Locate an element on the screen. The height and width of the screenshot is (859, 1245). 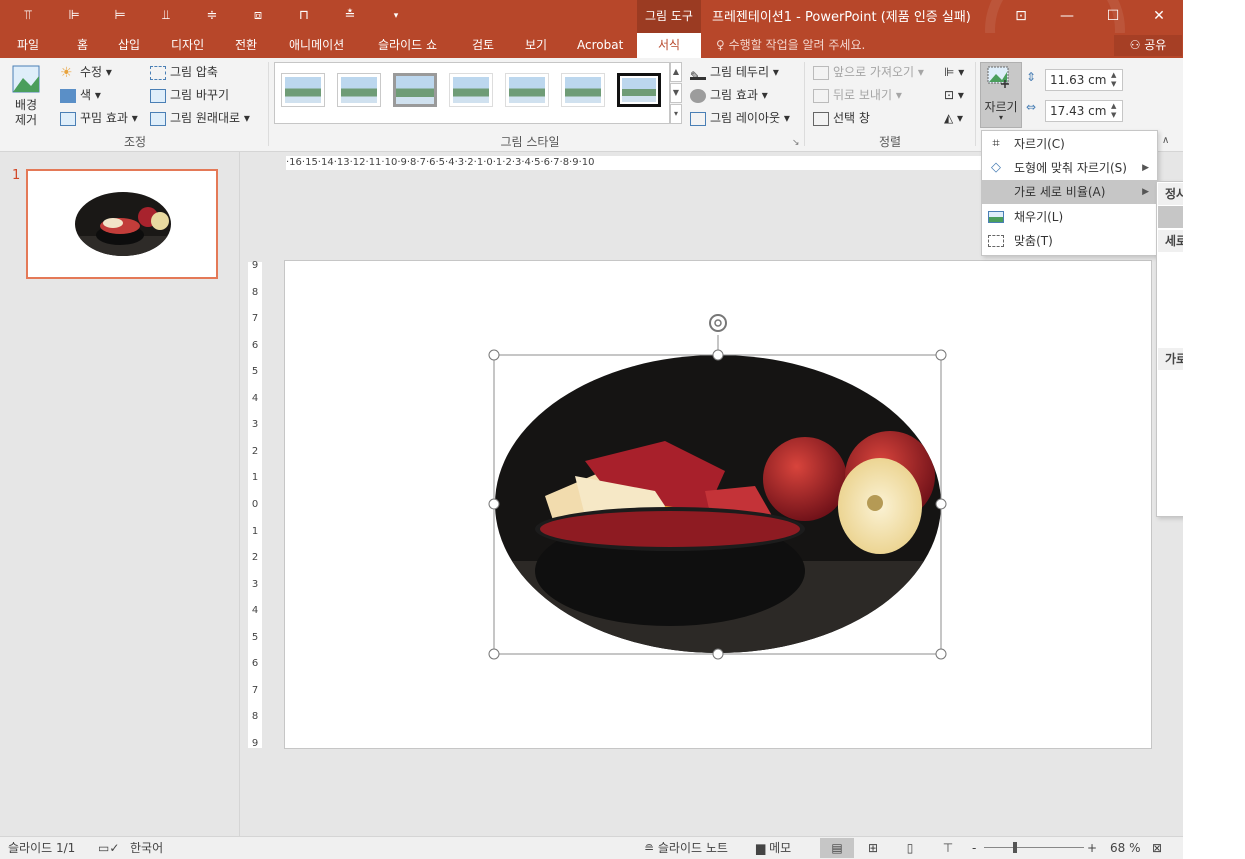
color-label: 색 is located at coordinates (86, 95).